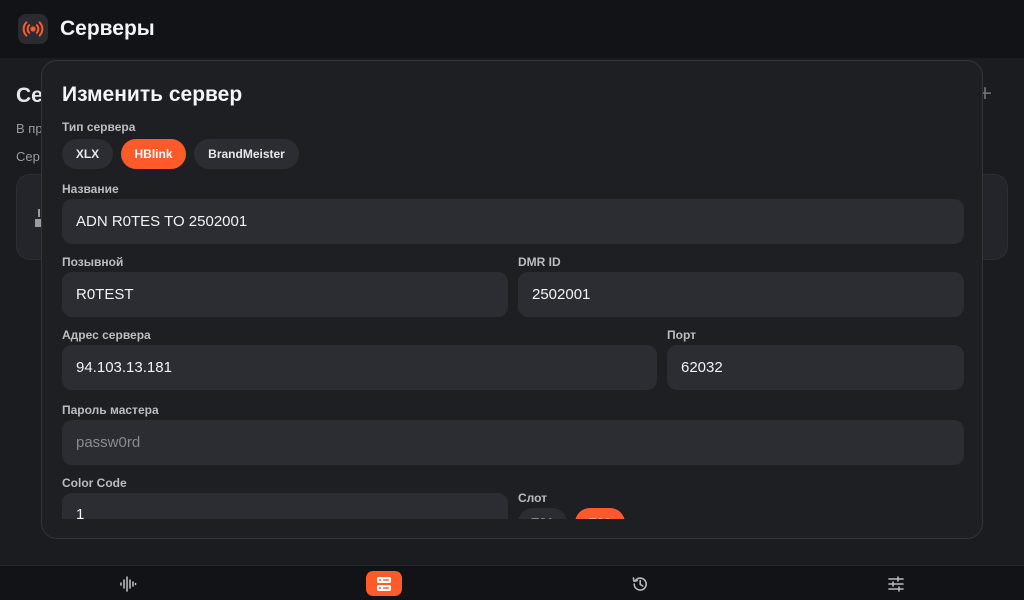  Describe the element at coordinates (107, 28) in the screenshot. I see `page-title: Серверы` at that location.